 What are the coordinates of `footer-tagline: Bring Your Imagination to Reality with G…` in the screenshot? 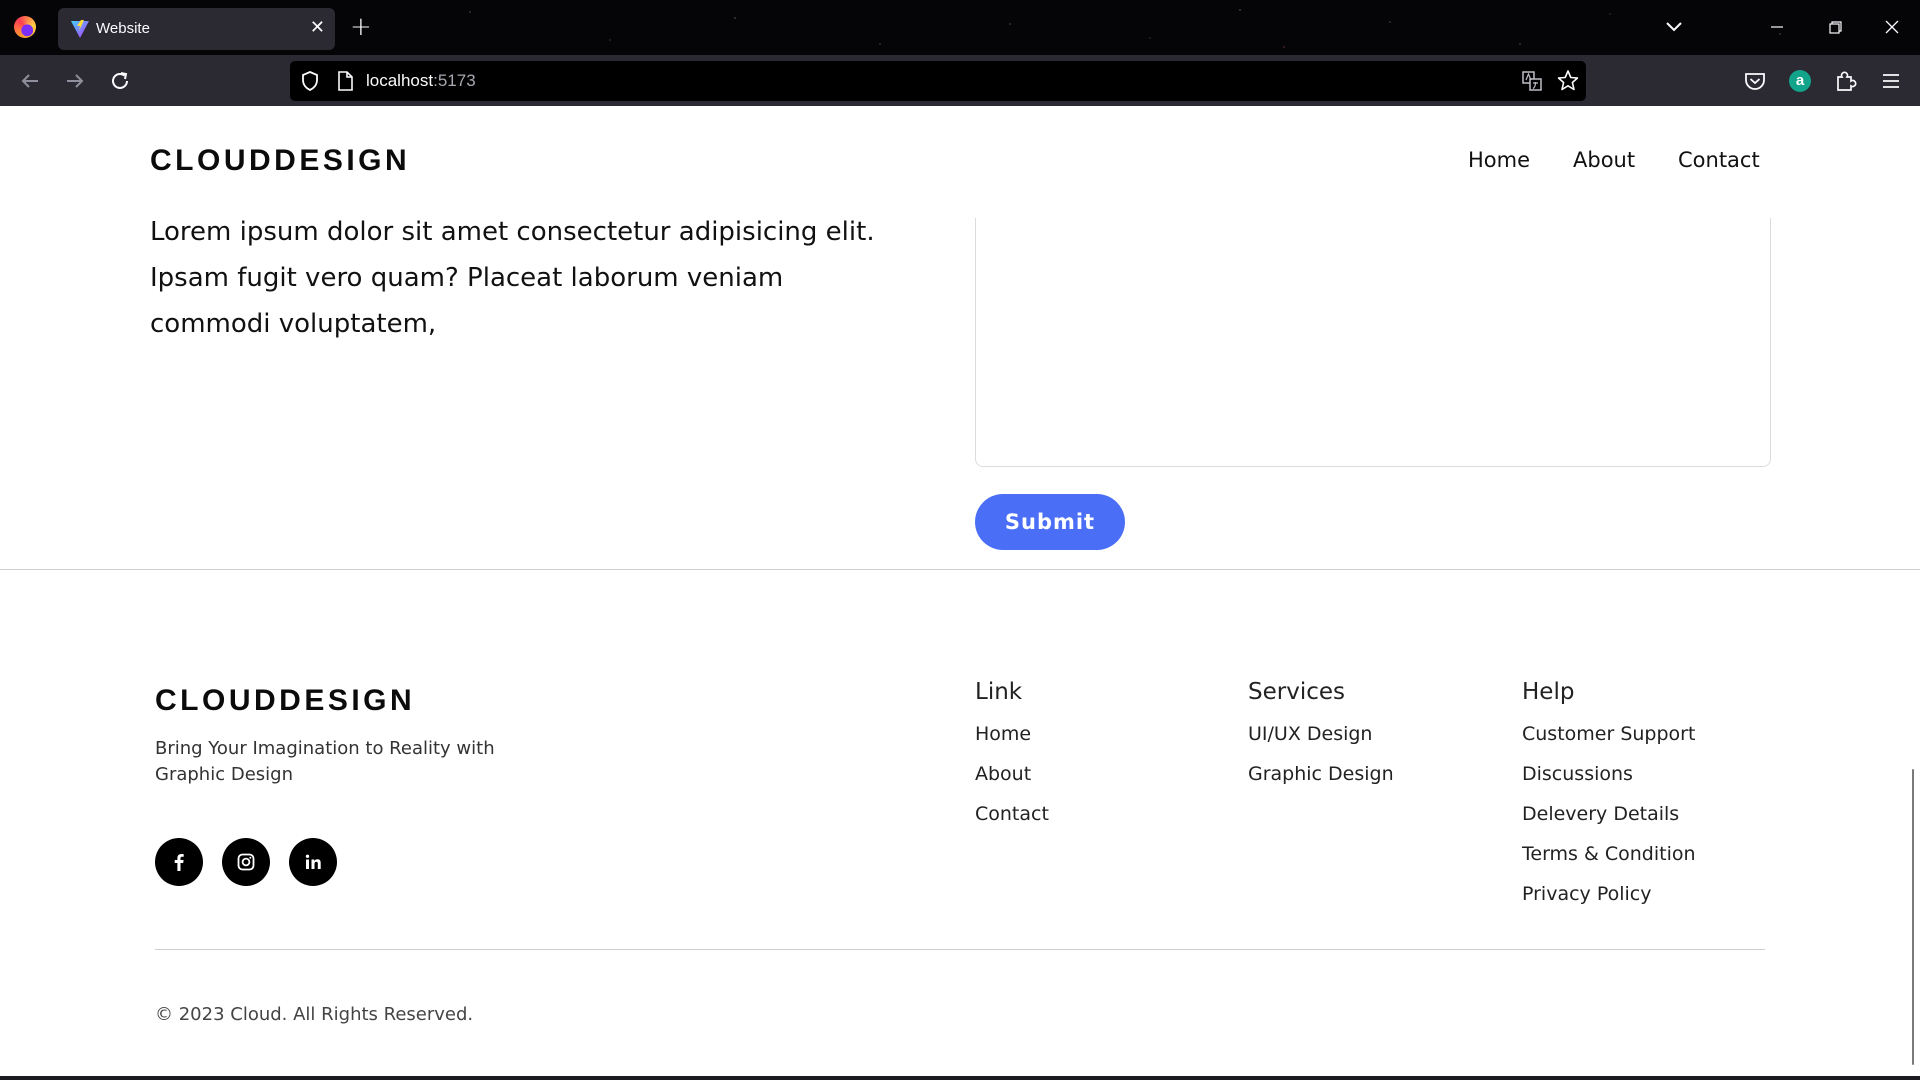 It's located at (325, 761).